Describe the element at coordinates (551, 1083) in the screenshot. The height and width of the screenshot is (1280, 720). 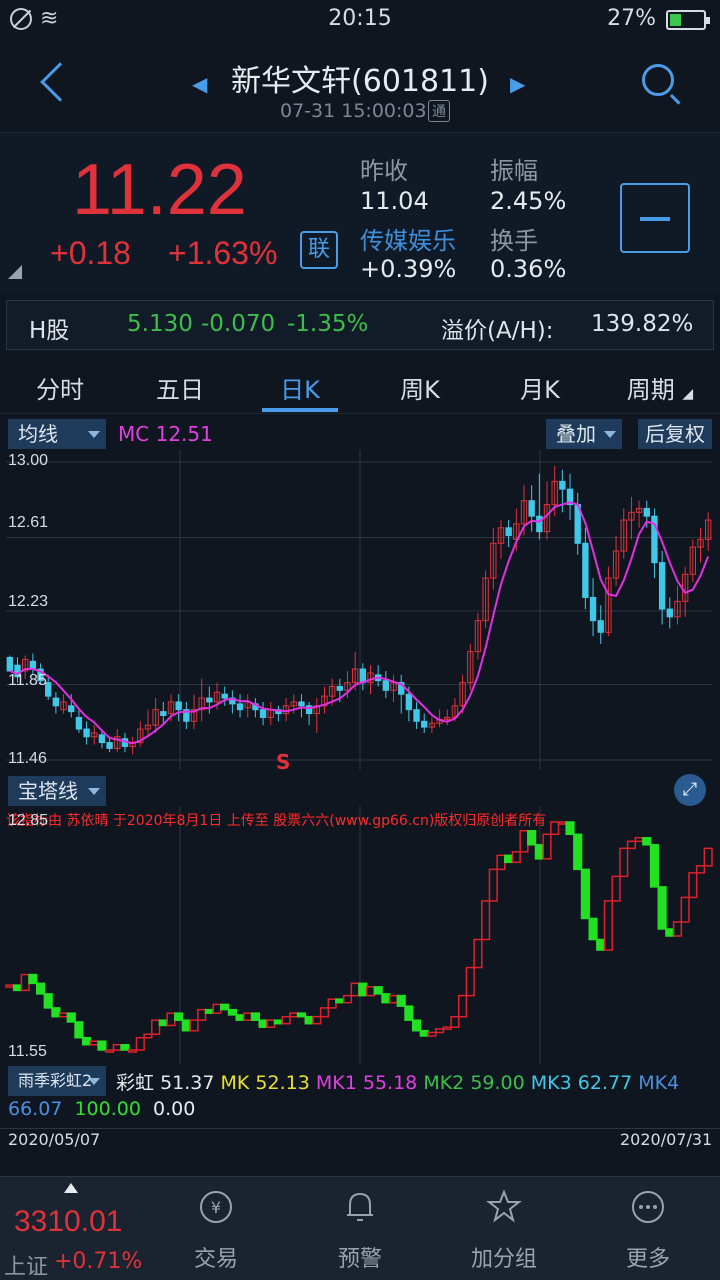
I see `mk3-label: MK3` at that location.